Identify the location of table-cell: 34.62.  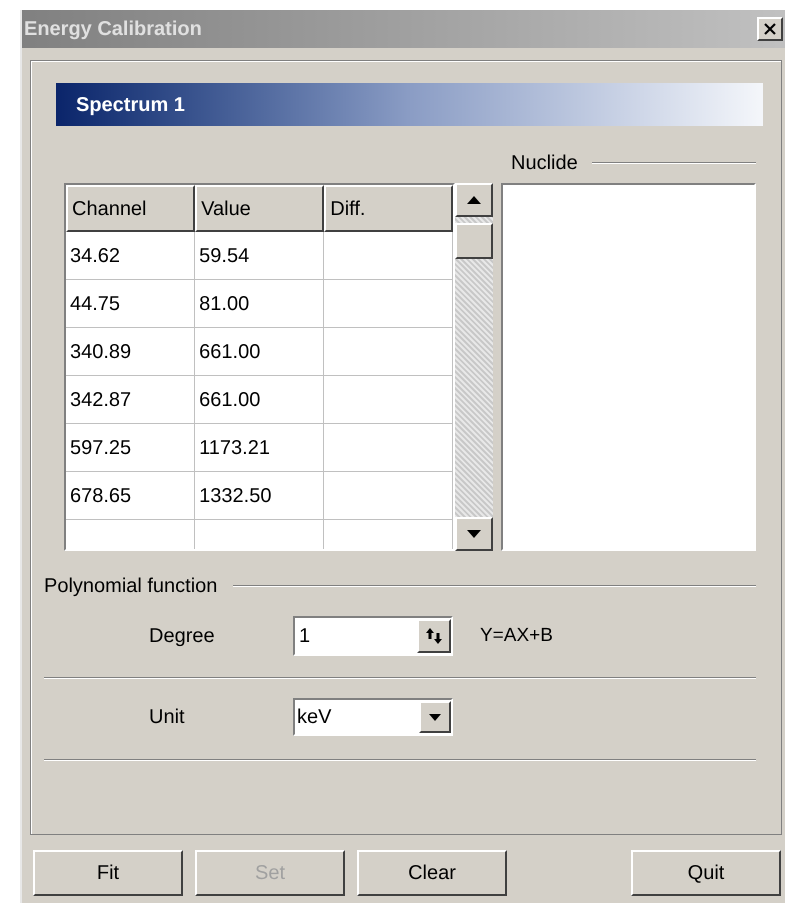
(131, 256).